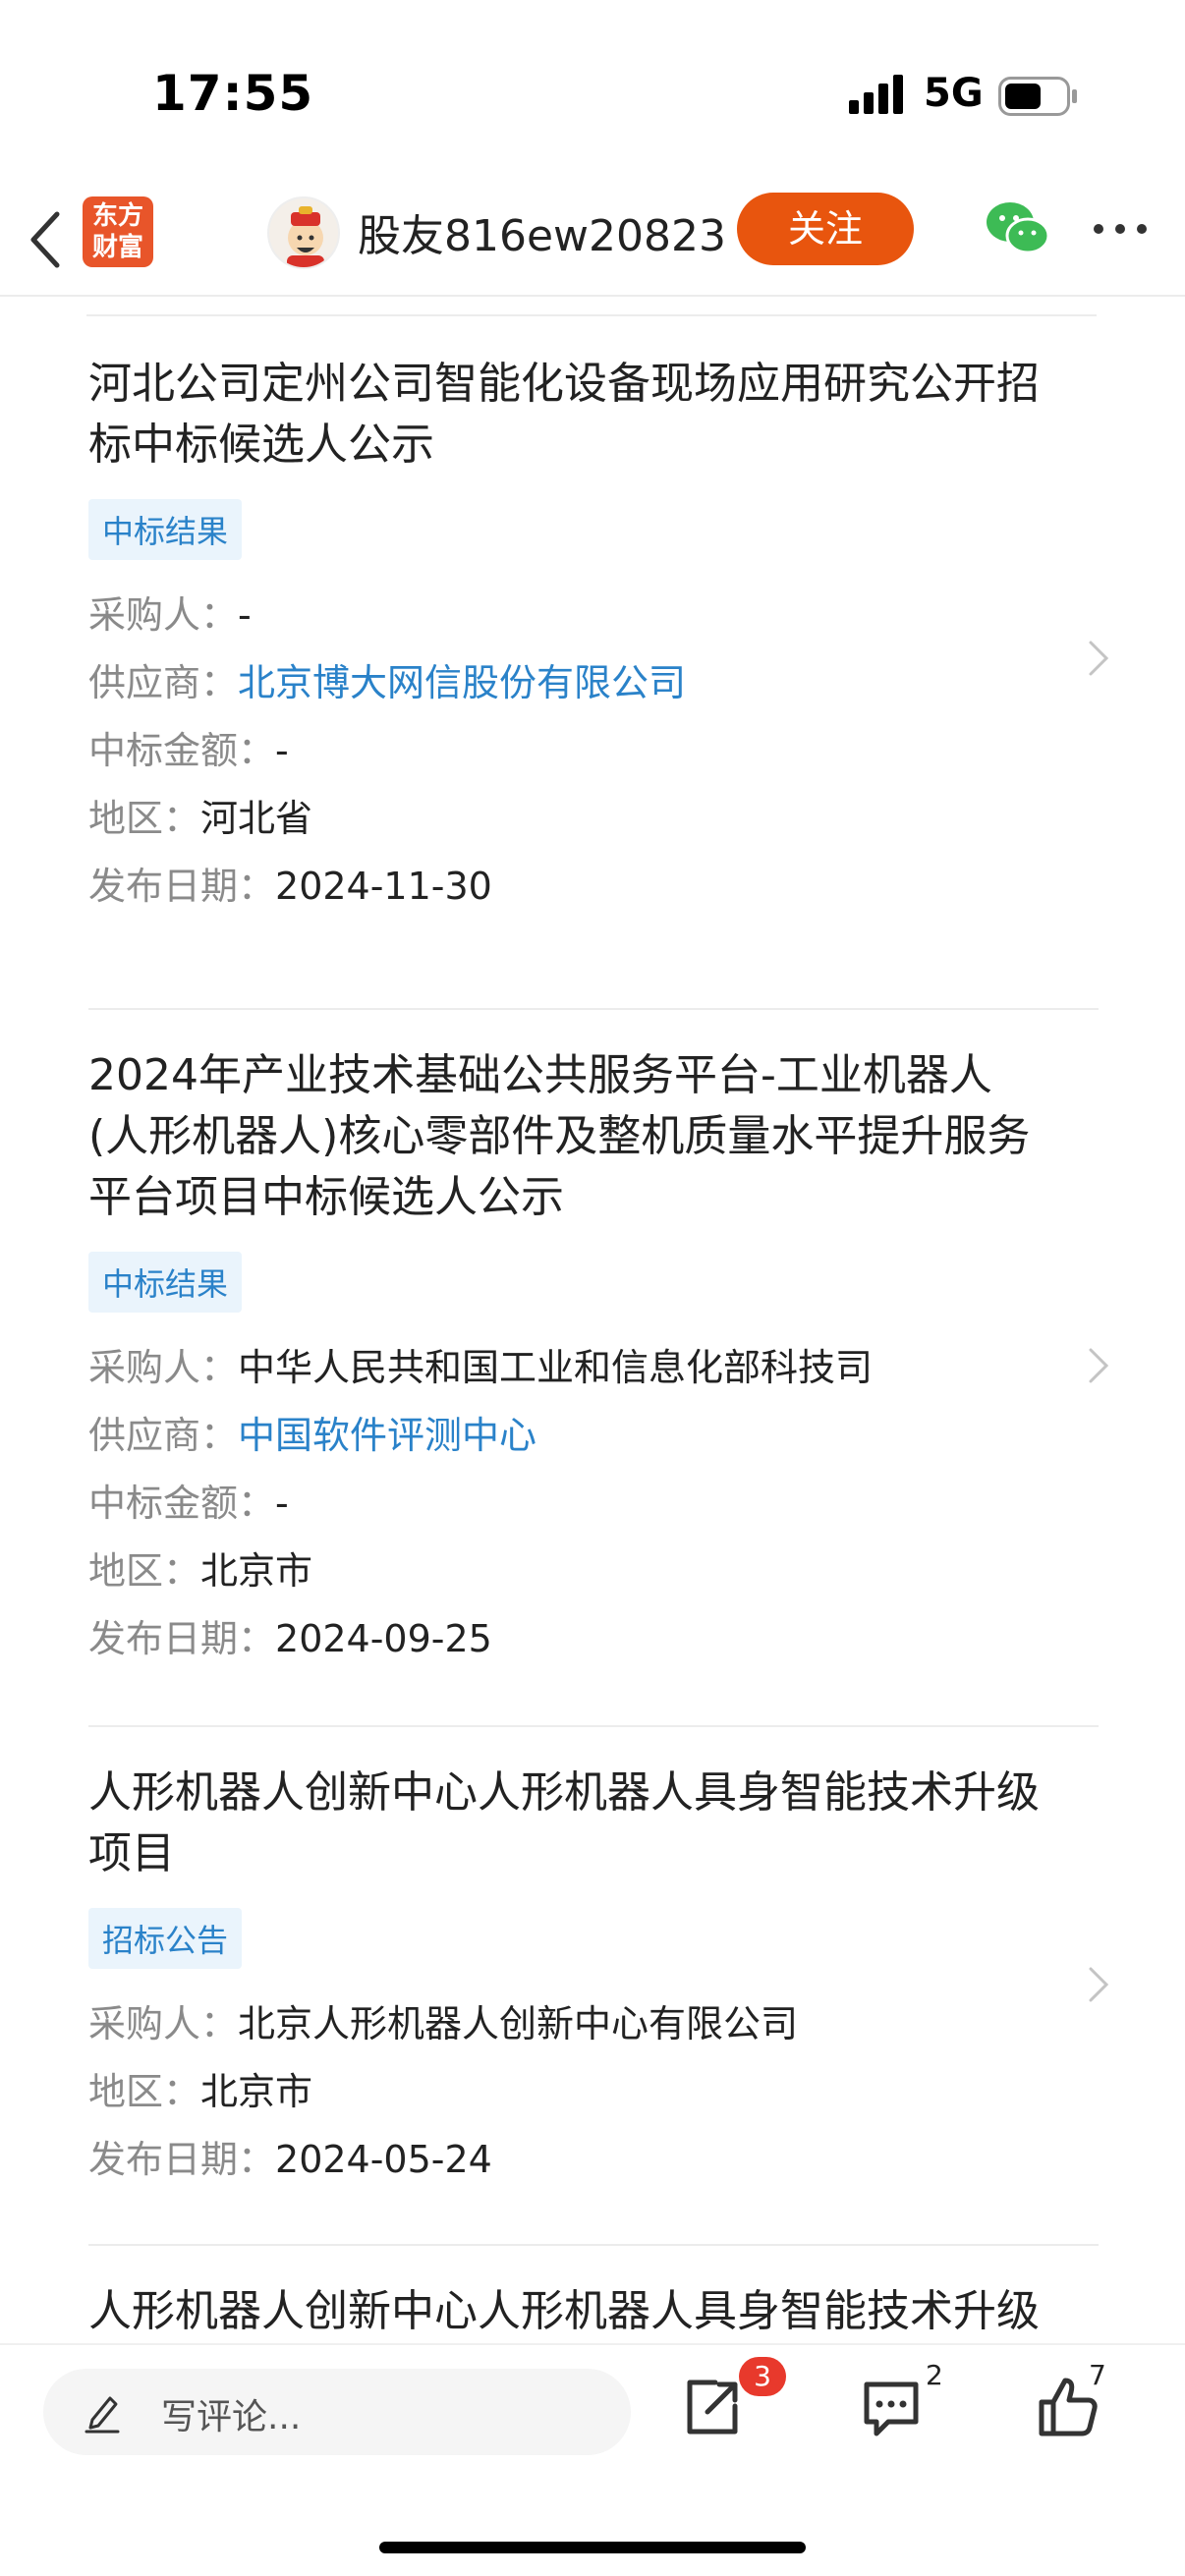 The width and height of the screenshot is (1185, 2576). I want to click on tender-tag: 招标公告, so click(166, 1938).